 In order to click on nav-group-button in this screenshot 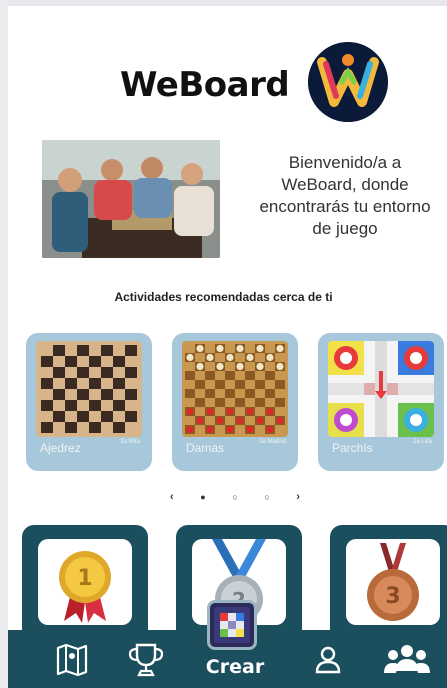, I will do `click(407, 660)`.